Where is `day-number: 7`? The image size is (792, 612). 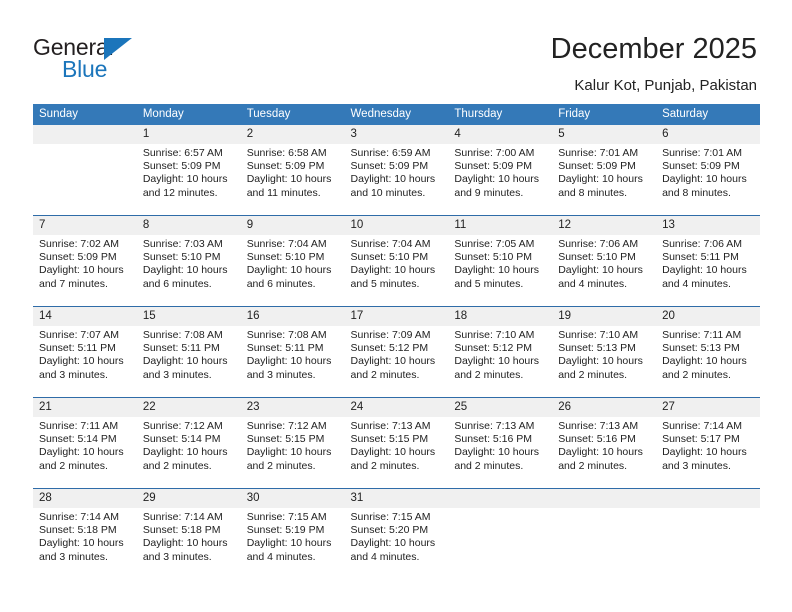 day-number: 7 is located at coordinates (85, 225).